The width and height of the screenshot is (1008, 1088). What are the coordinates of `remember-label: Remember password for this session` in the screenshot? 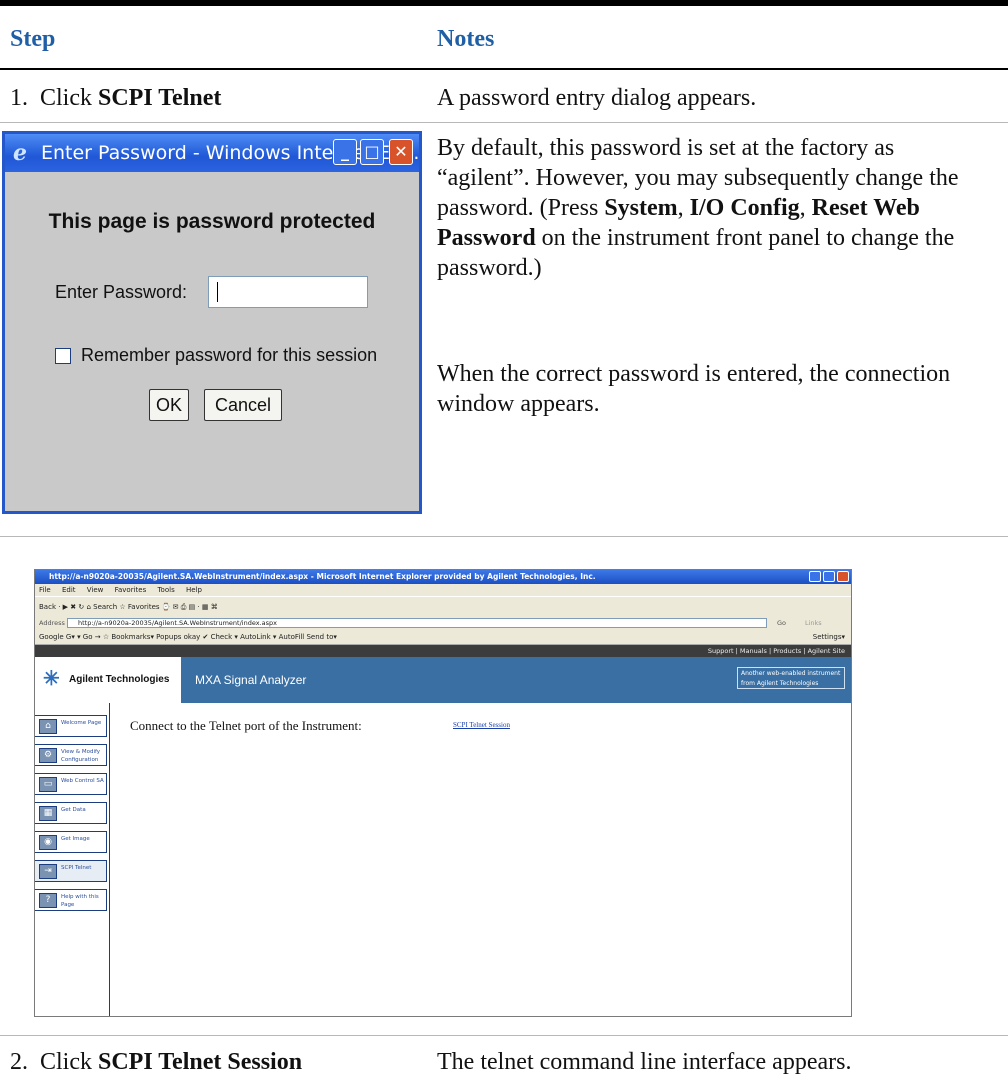 It's located at (229, 355).